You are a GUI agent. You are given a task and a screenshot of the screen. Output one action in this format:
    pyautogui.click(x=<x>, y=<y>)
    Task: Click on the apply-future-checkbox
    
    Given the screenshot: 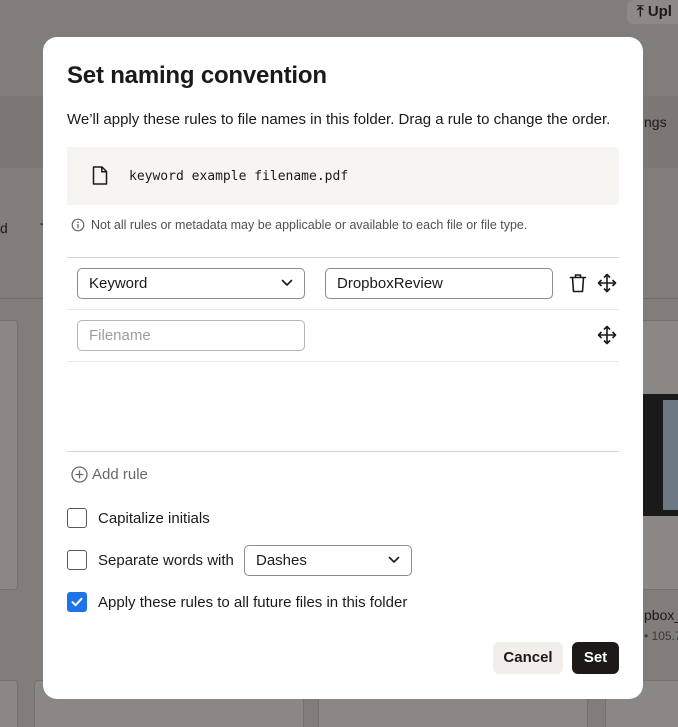 What is the action you would take?
    pyautogui.click(x=77, y=602)
    